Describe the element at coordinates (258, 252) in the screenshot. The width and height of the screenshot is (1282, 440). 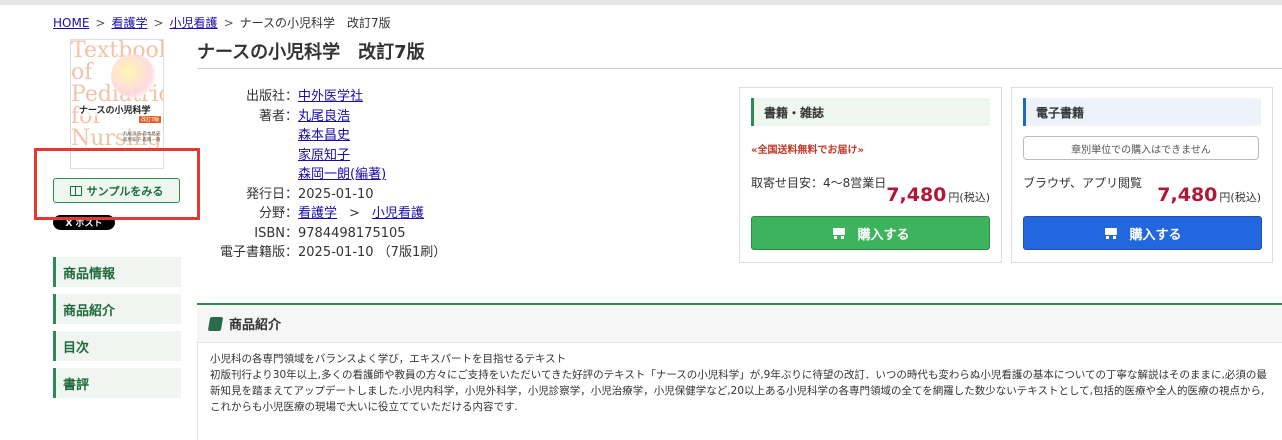
I see `ebook-label: 電子書籍版：` at that location.